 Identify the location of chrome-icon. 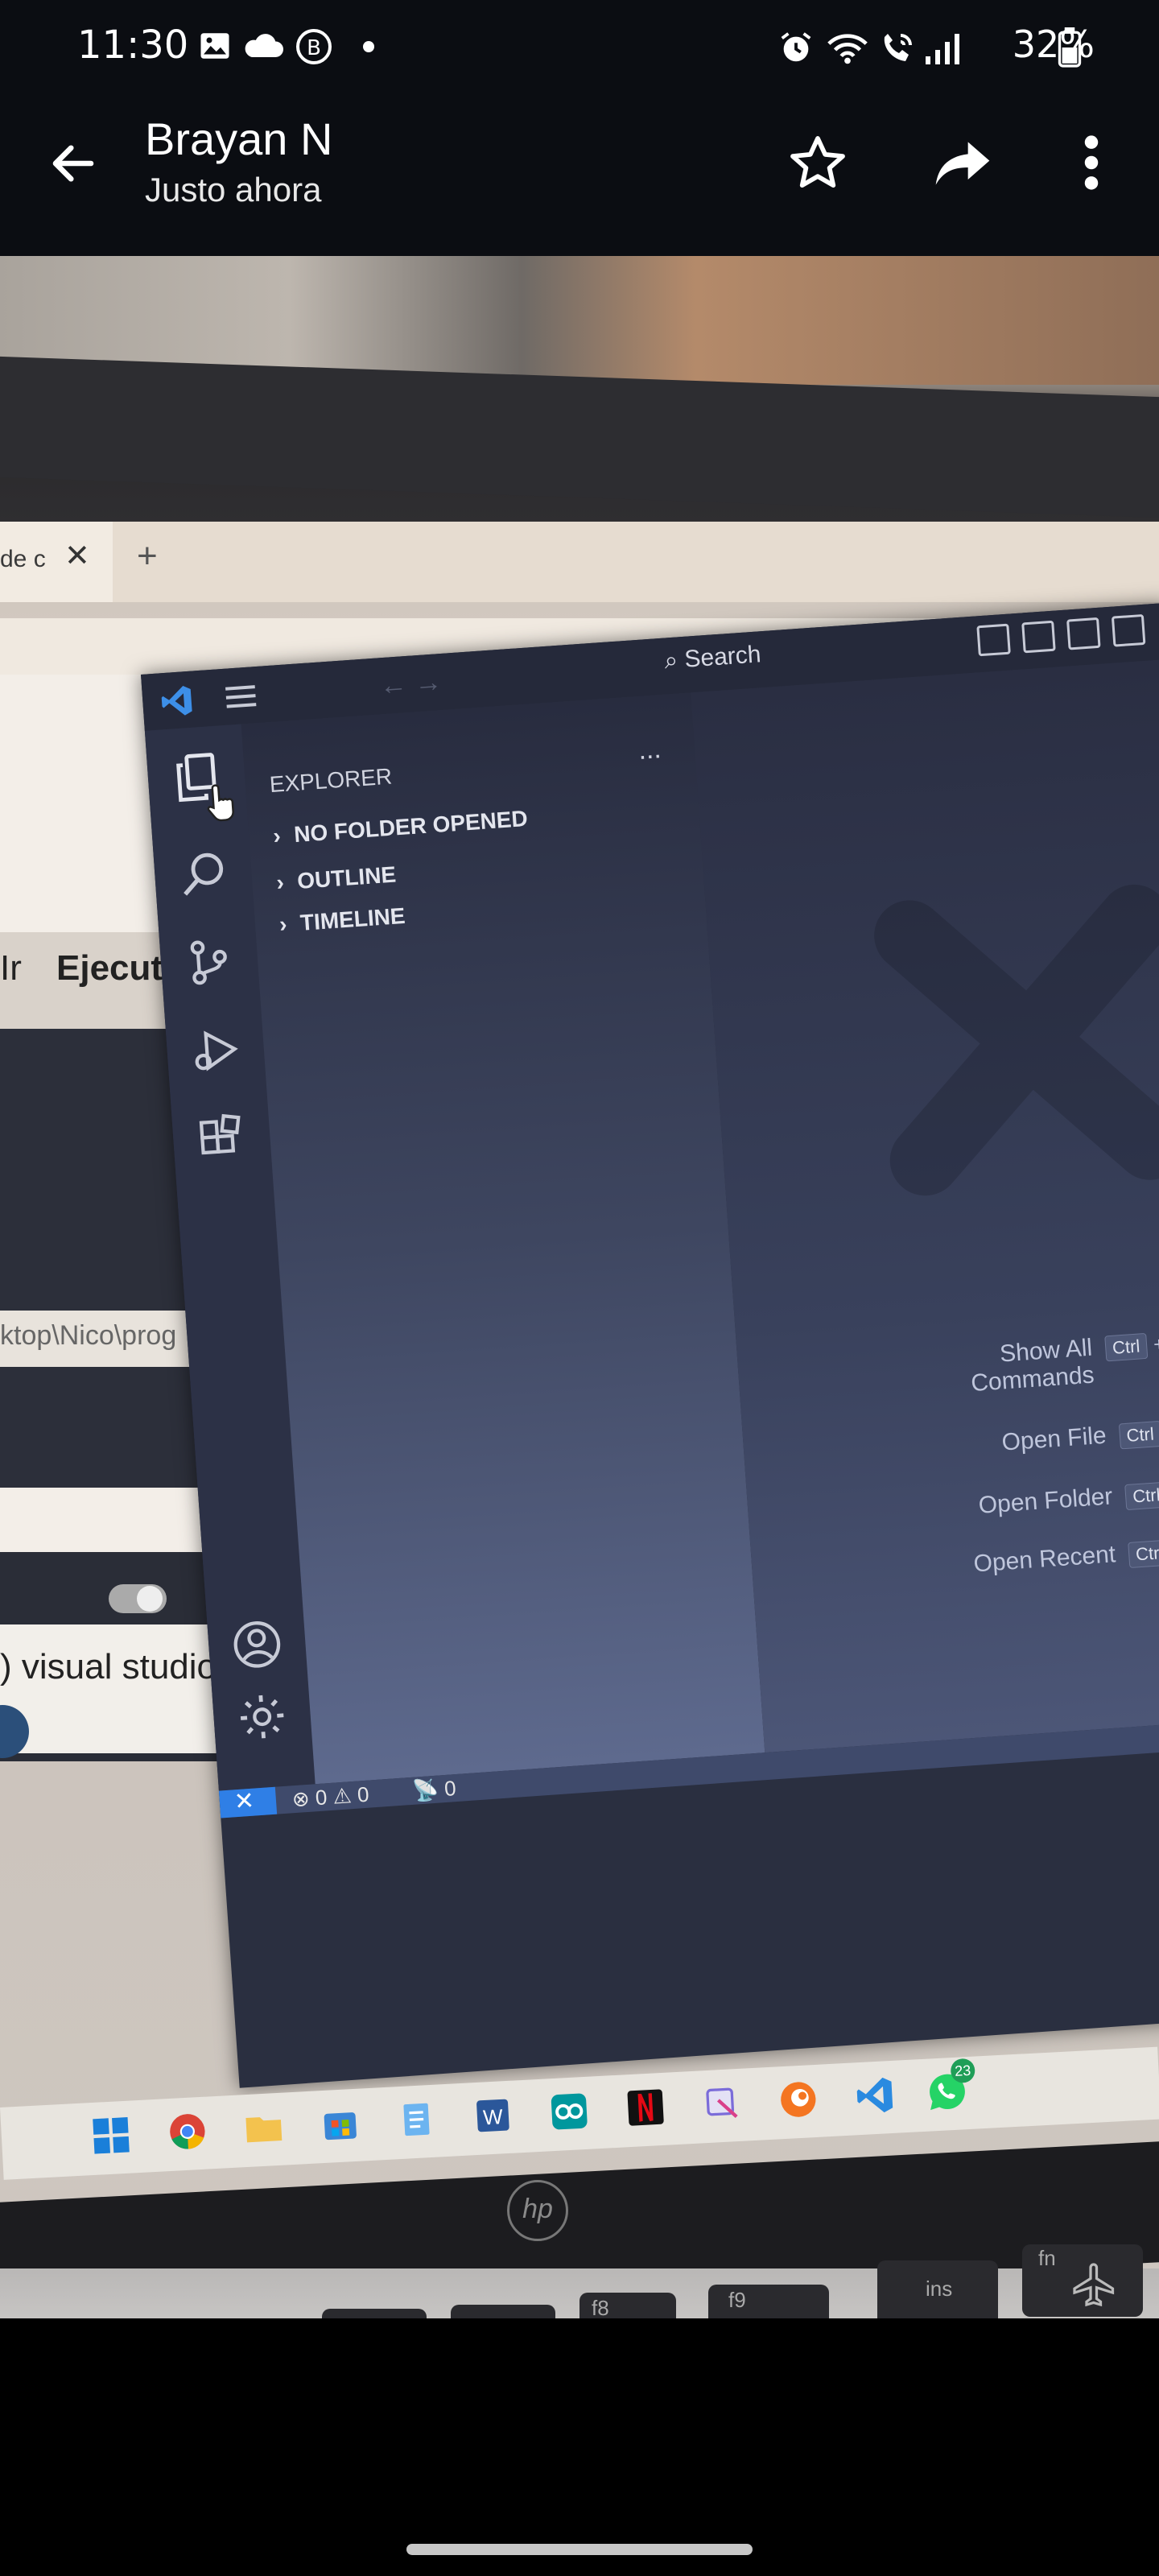
(187, 2131).